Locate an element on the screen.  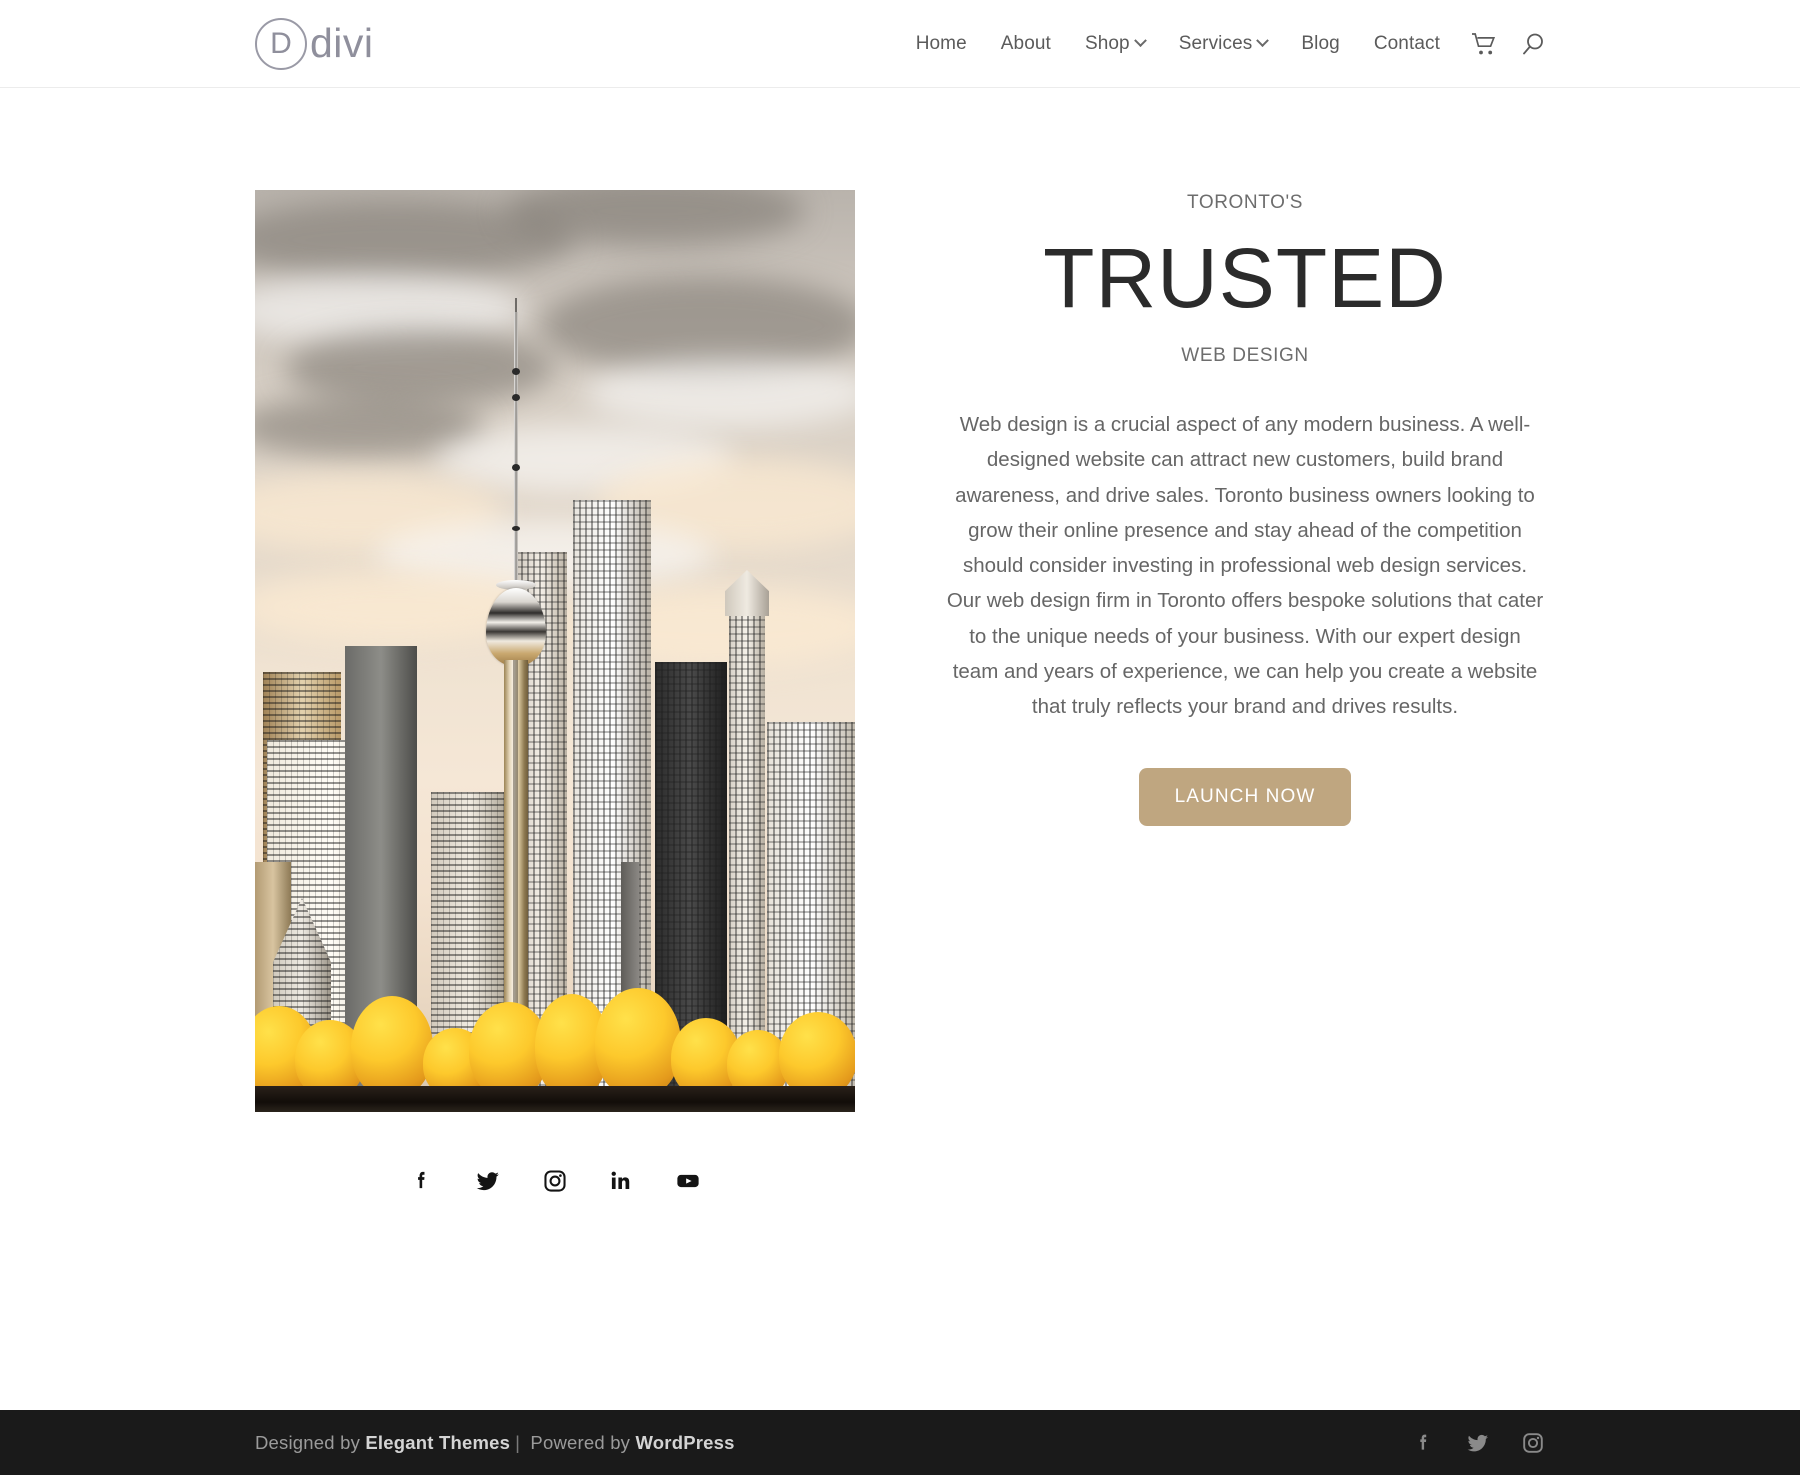
main-navigation: Home About Shop Services Blog Contact is located at coordinates (1222, 44).